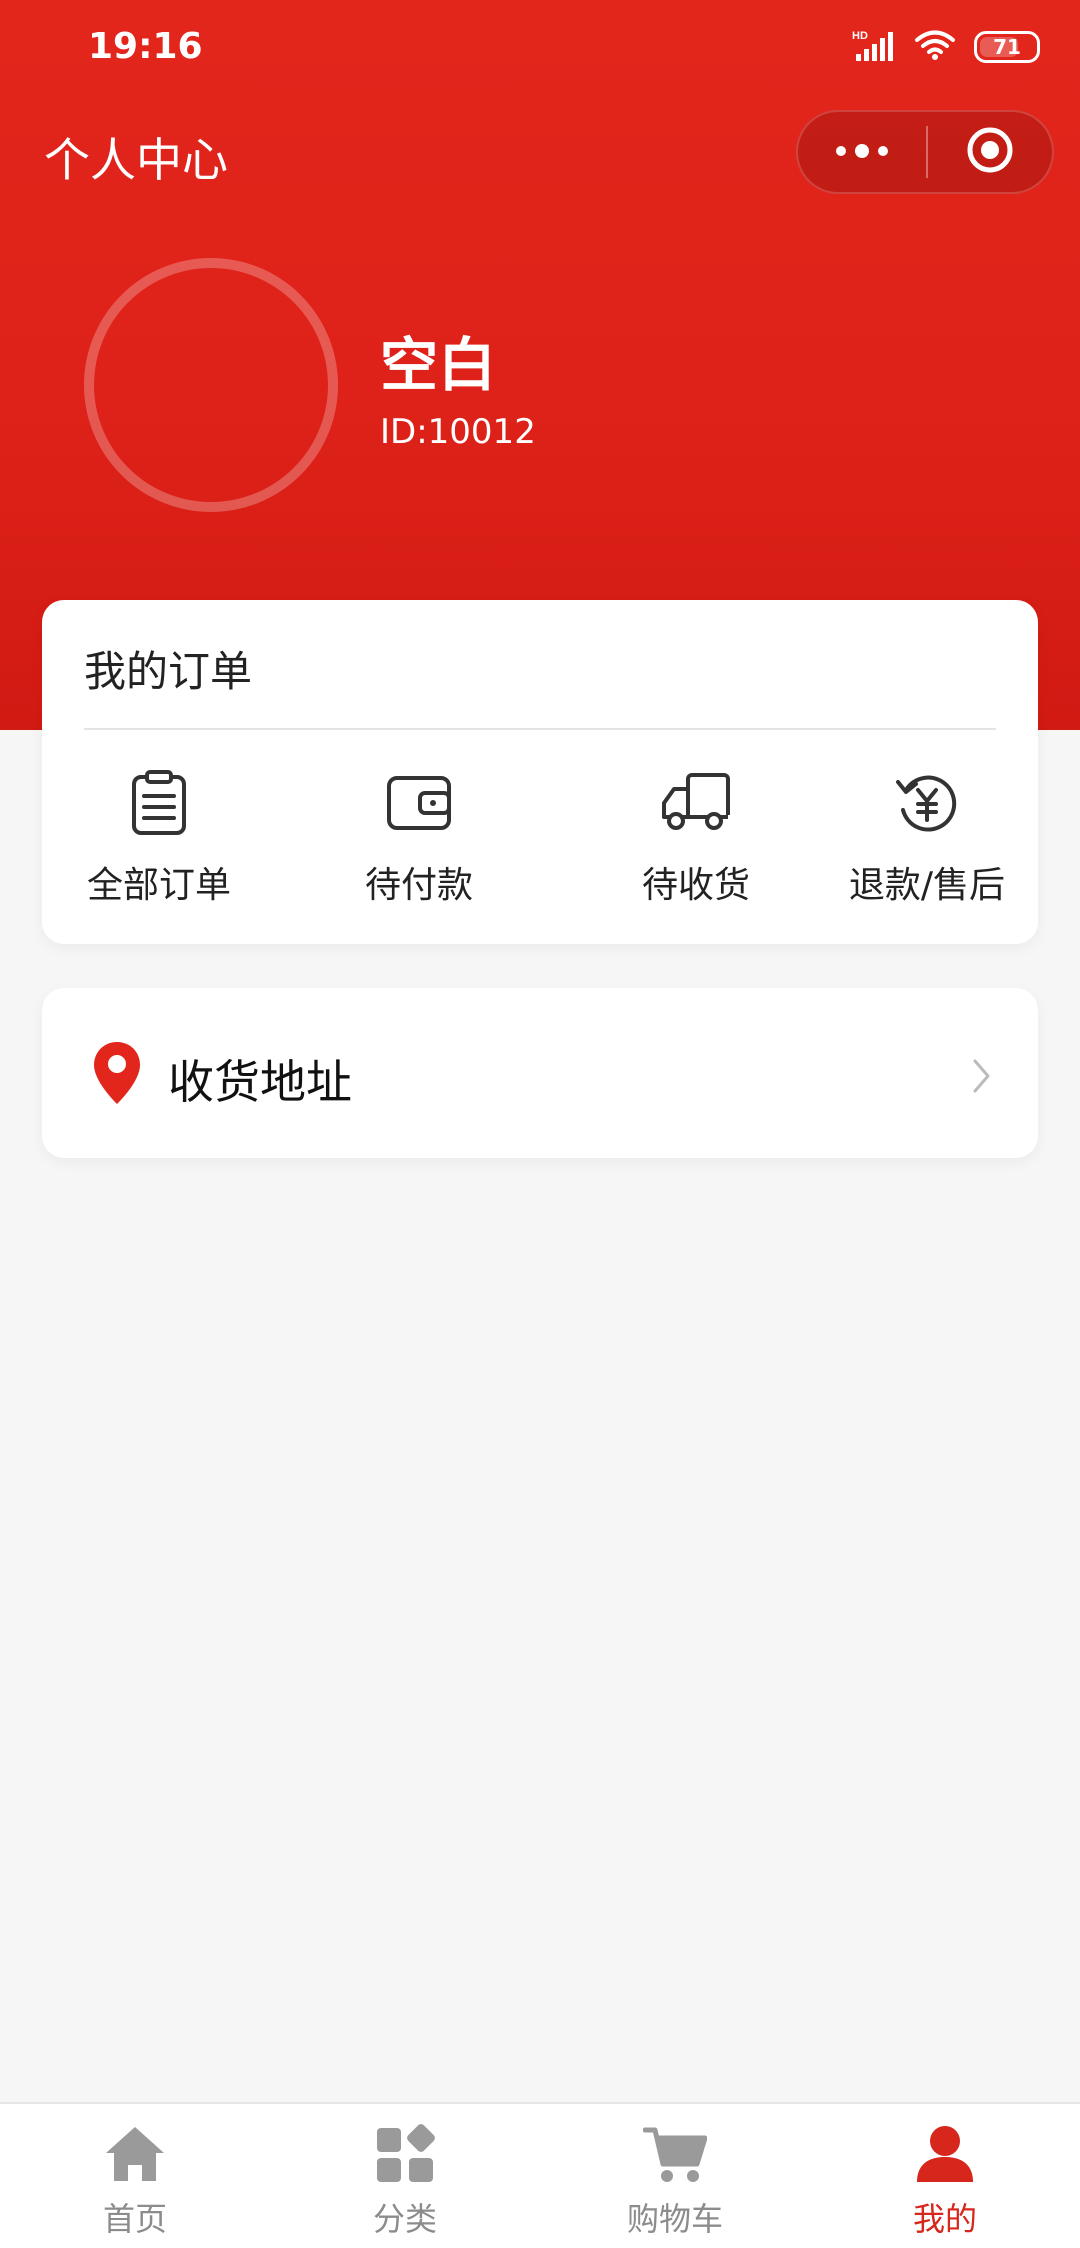 The height and width of the screenshot is (2248, 1080). I want to click on tab-category: 分类, so click(405, 2181).